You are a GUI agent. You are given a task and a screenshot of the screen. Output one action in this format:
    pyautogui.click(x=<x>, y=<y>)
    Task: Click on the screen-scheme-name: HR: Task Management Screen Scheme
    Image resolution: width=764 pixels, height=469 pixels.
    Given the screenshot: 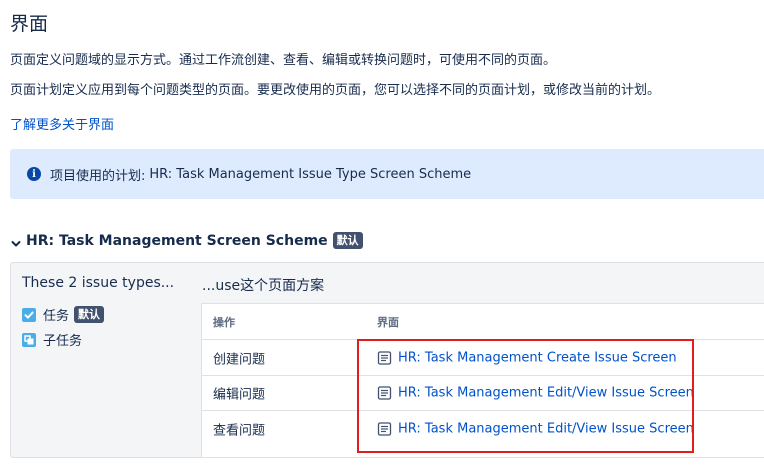 What is the action you would take?
    pyautogui.click(x=177, y=240)
    